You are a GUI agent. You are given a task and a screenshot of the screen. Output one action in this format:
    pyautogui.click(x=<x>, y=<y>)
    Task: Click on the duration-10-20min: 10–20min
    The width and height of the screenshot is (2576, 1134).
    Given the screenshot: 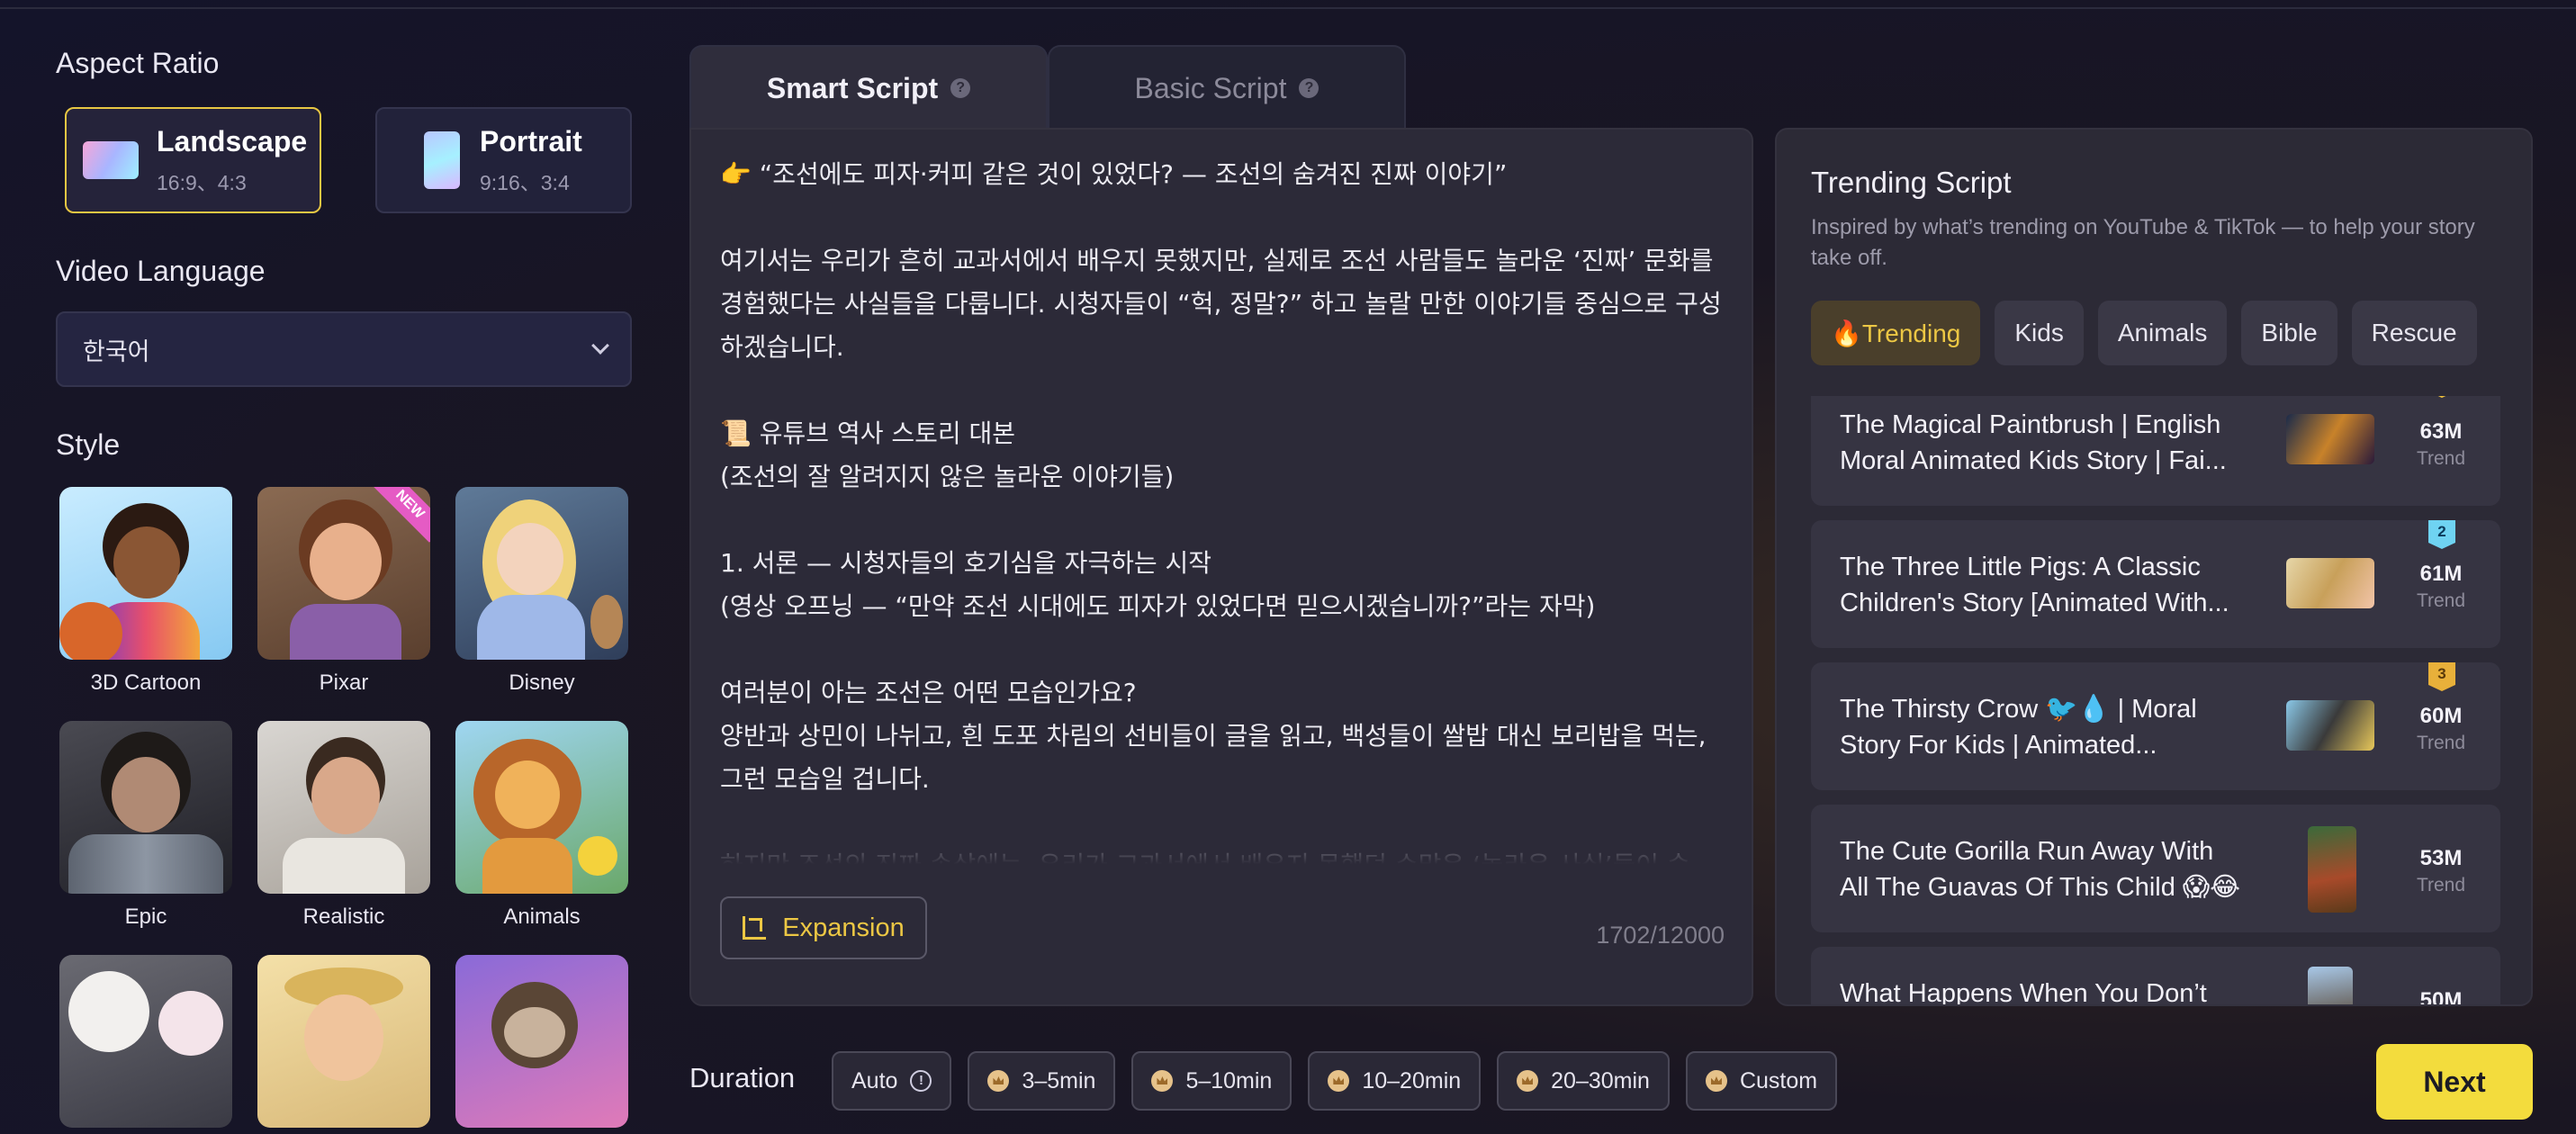 What is the action you would take?
    pyautogui.click(x=1395, y=1081)
    